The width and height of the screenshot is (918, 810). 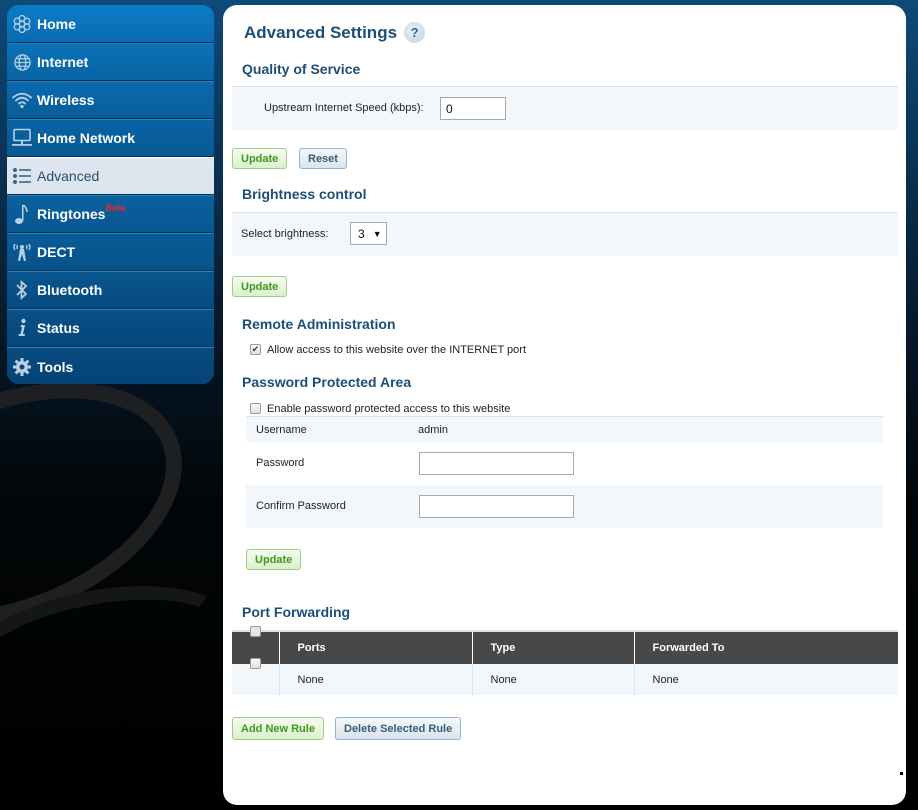 I want to click on sidebar-item-status: Status, so click(x=110, y=328).